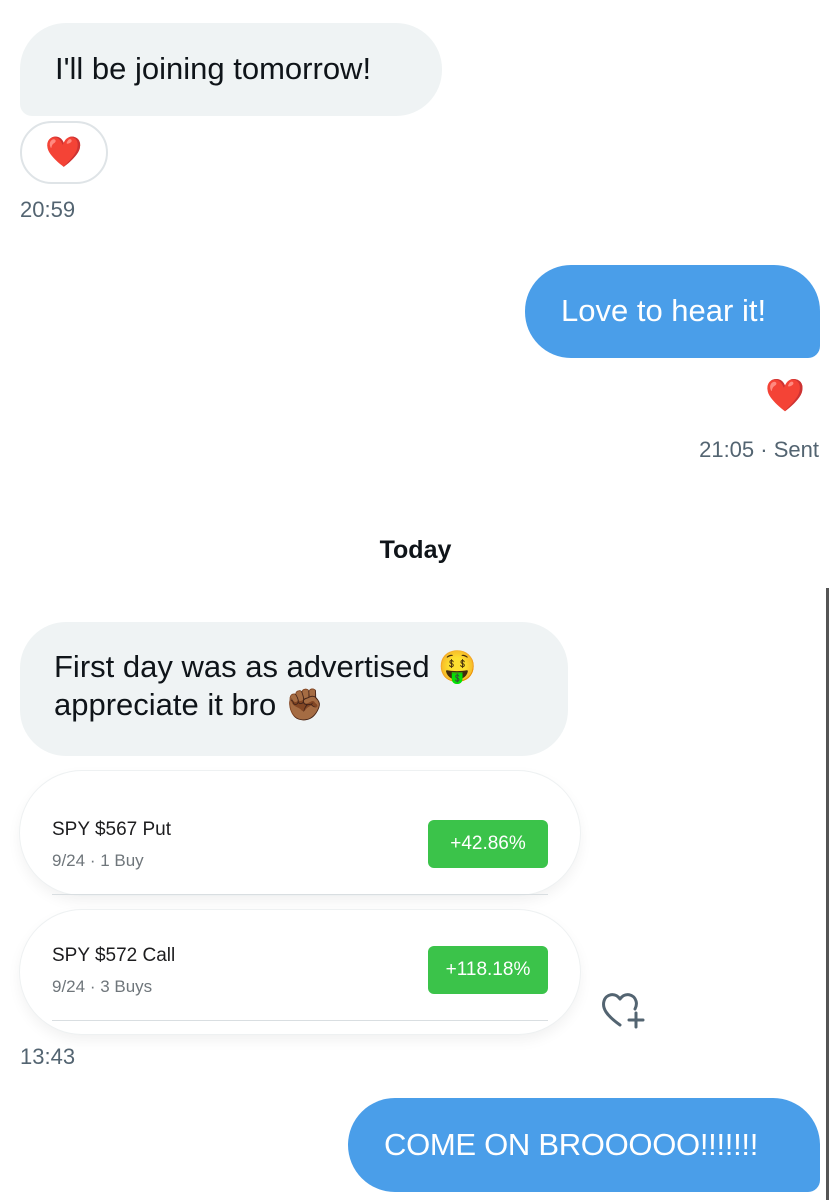 The height and width of the screenshot is (1200, 831). Describe the element at coordinates (796, 449) in the screenshot. I see `message-status: Sent` at that location.